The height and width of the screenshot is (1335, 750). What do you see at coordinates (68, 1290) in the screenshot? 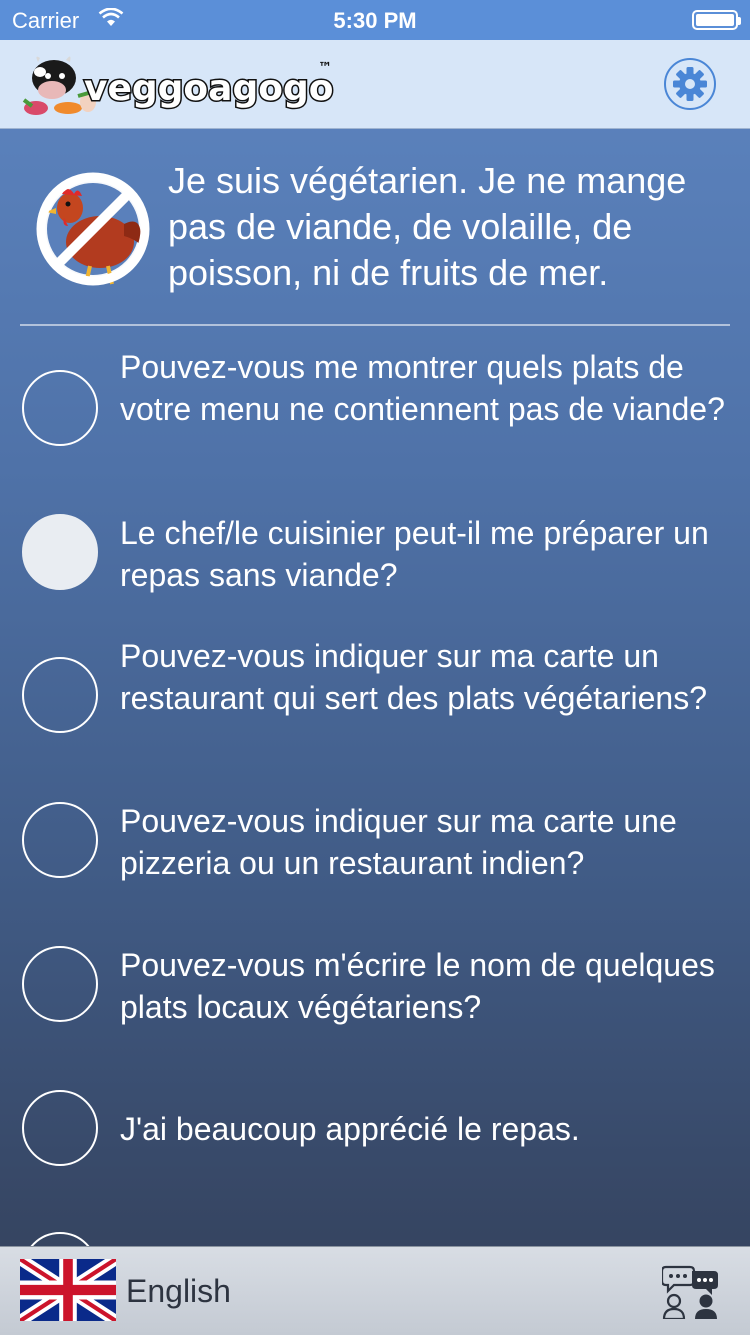
I see `uk-flag-icon` at bounding box center [68, 1290].